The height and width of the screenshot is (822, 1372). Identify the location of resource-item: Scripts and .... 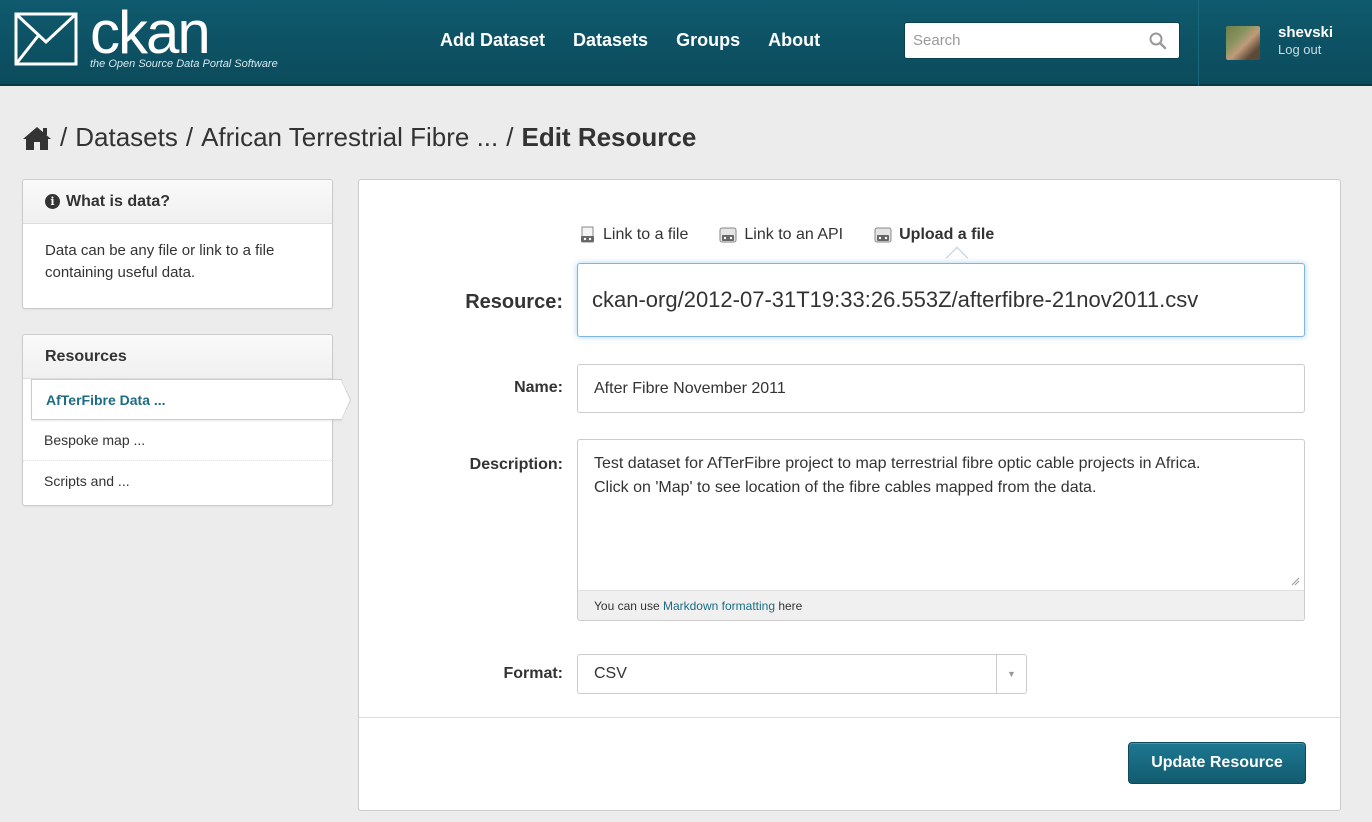
(177, 481).